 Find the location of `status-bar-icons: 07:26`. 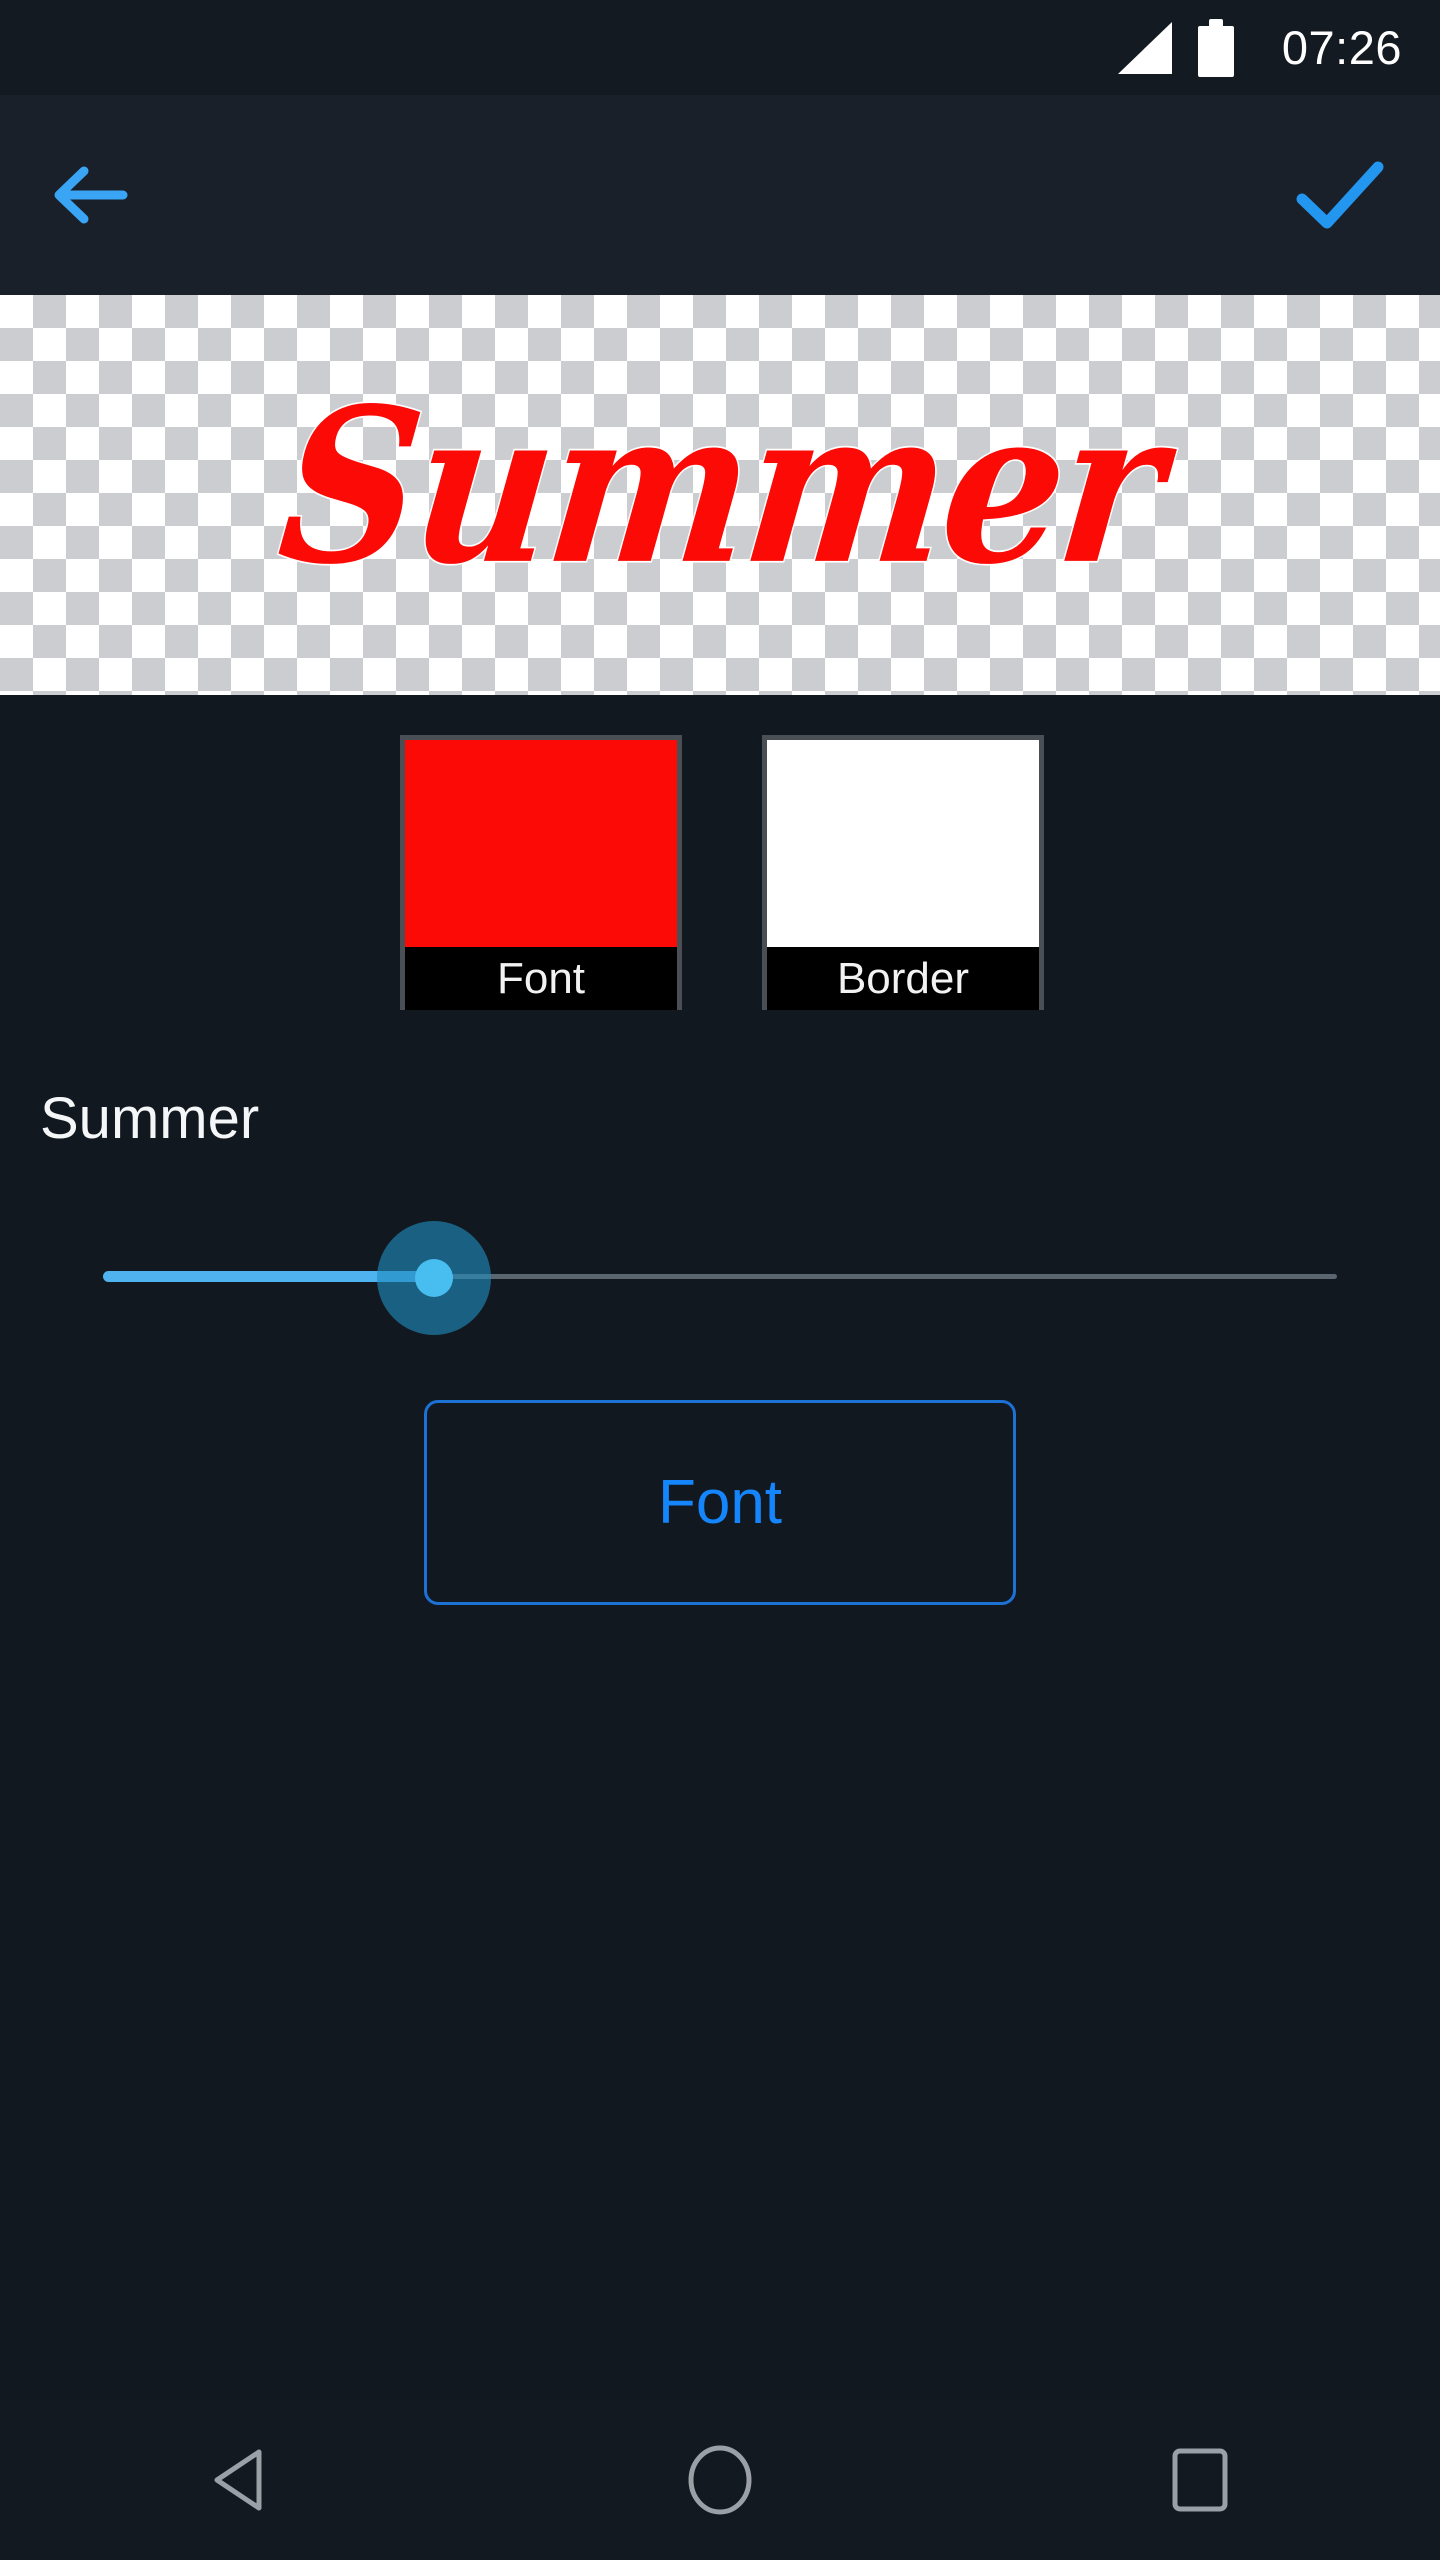

status-bar-icons: 07:26 is located at coordinates (1259, 47).